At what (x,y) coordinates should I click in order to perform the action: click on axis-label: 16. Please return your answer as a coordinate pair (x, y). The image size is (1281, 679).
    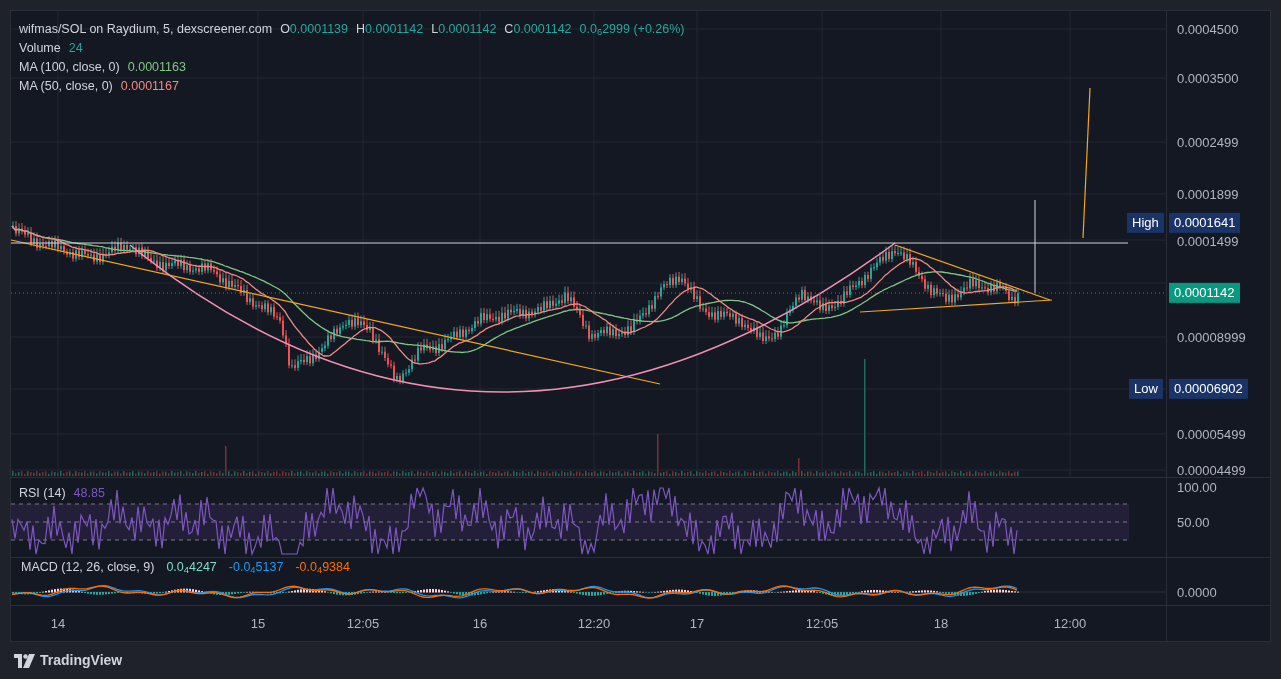
    Looking at the image, I should click on (480, 624).